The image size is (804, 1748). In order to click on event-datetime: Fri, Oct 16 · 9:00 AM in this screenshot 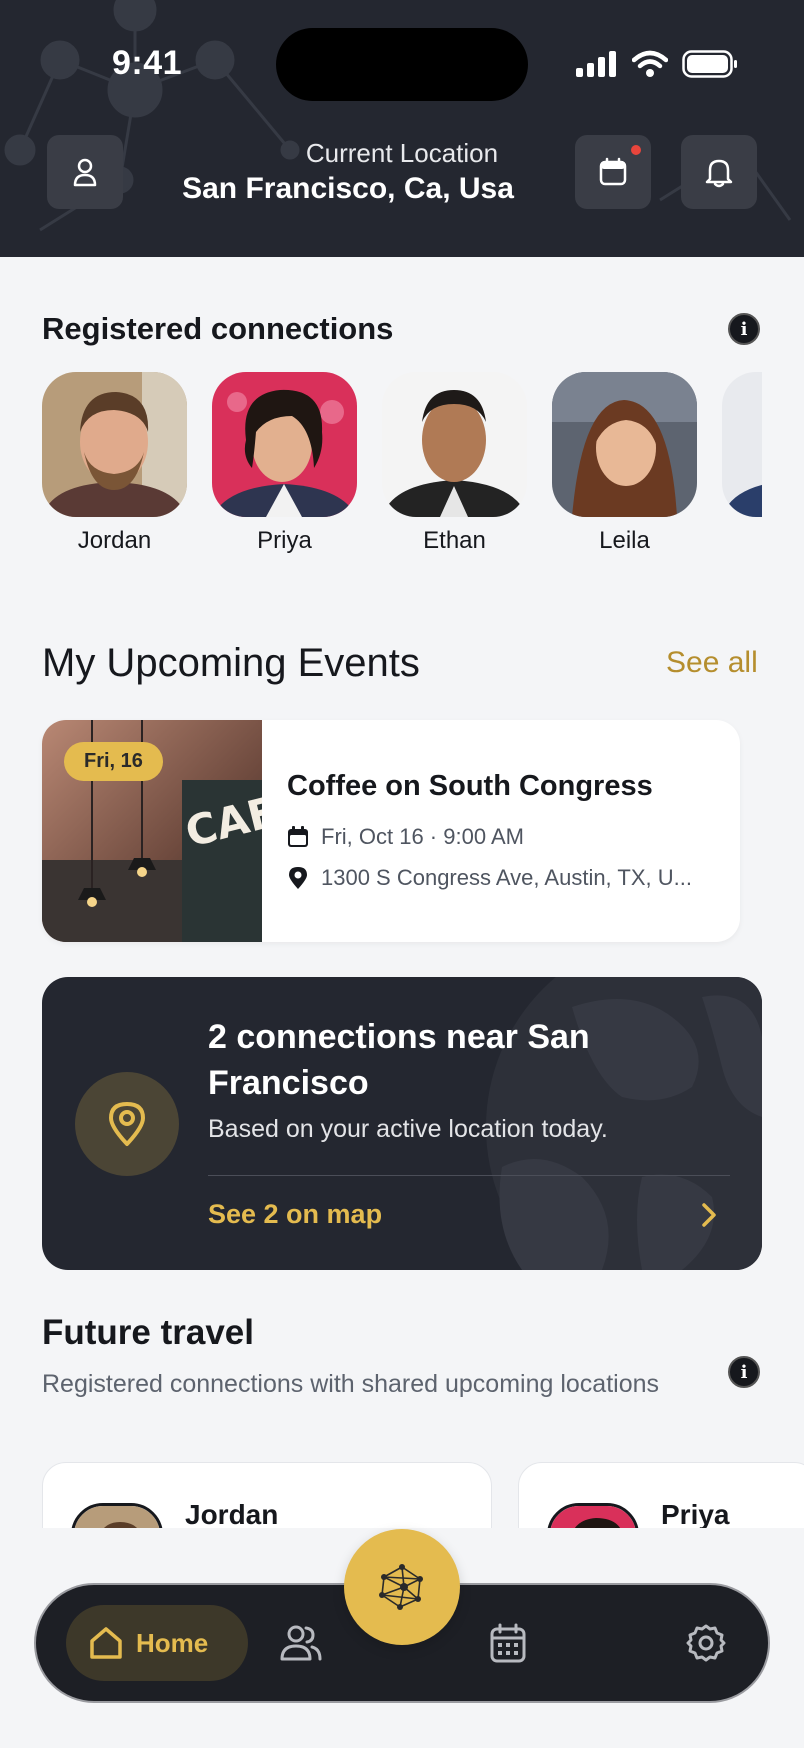, I will do `click(422, 836)`.